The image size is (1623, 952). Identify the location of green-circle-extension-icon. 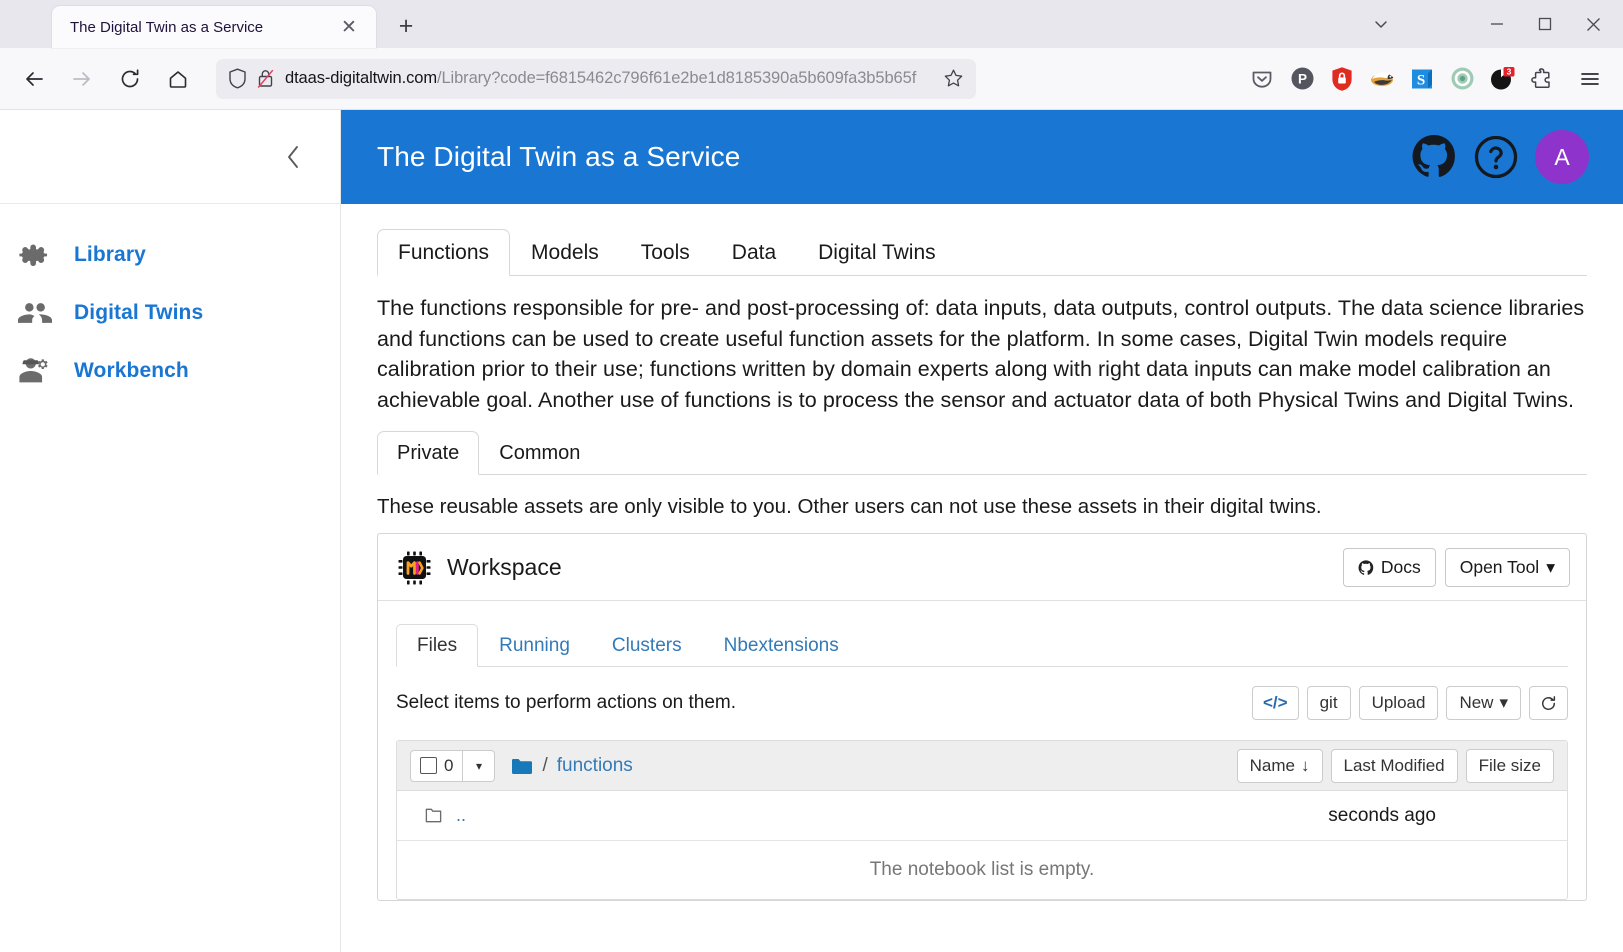
(1462, 79).